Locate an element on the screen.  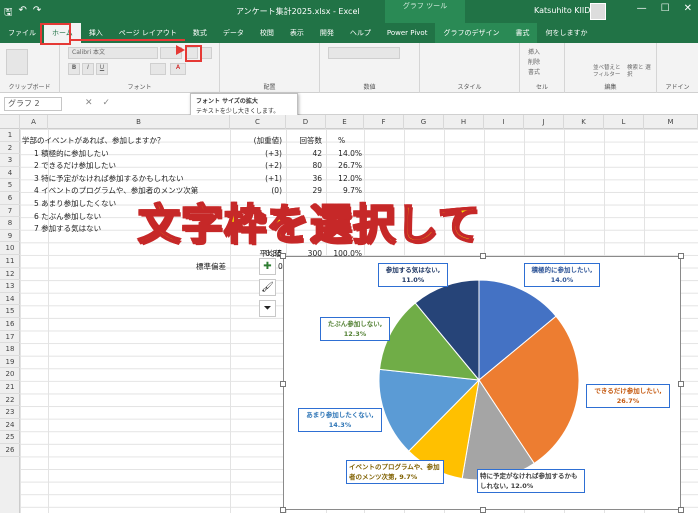
row-header: 6 is located at coordinates (10, 198).